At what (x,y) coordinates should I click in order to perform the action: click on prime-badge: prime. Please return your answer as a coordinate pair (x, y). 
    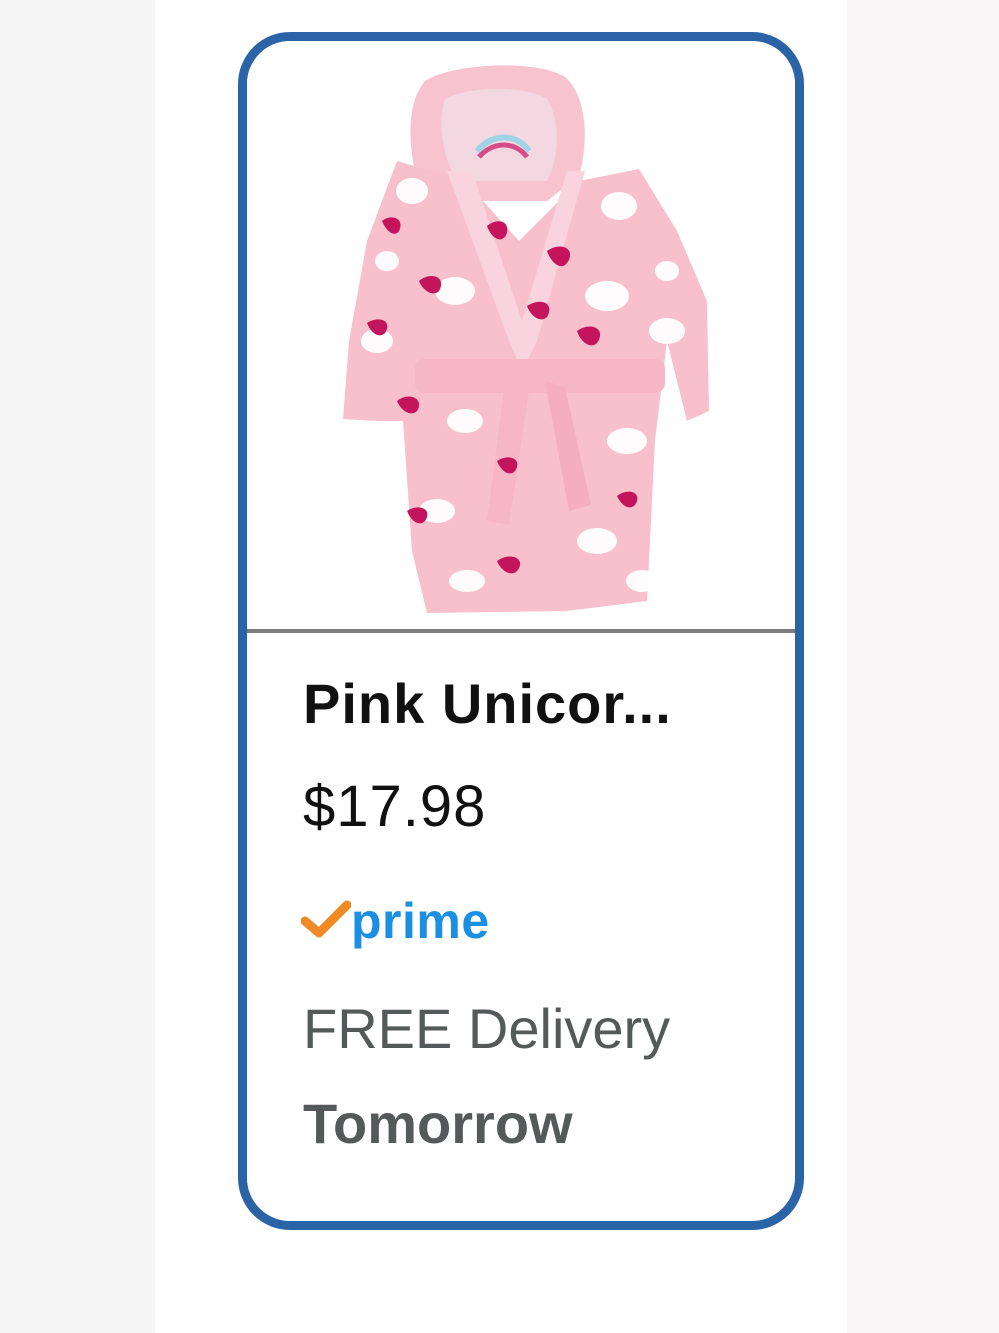
    Looking at the image, I should click on (395, 921).